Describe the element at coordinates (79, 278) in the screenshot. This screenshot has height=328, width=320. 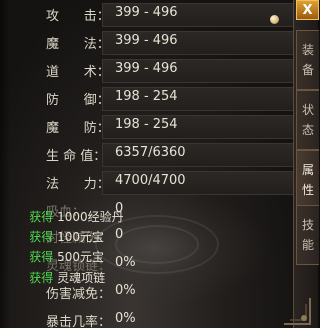
I see `gain-text: 灵魂项链` at that location.